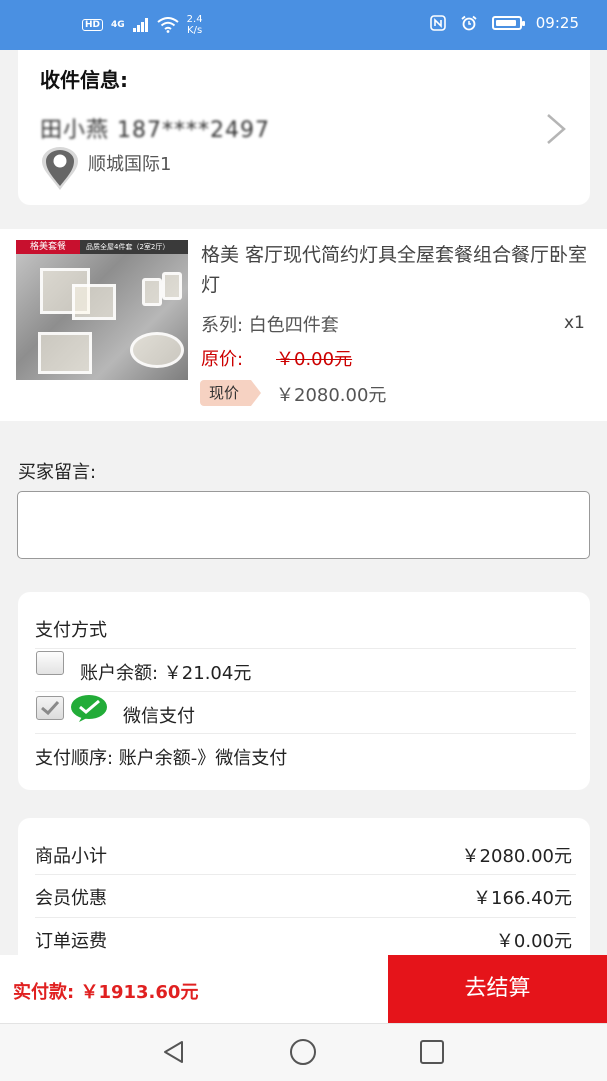 This screenshot has height=1081, width=607. I want to click on payment-order-text: 支付顺序: 账户余额-》微信支付, so click(161, 758).